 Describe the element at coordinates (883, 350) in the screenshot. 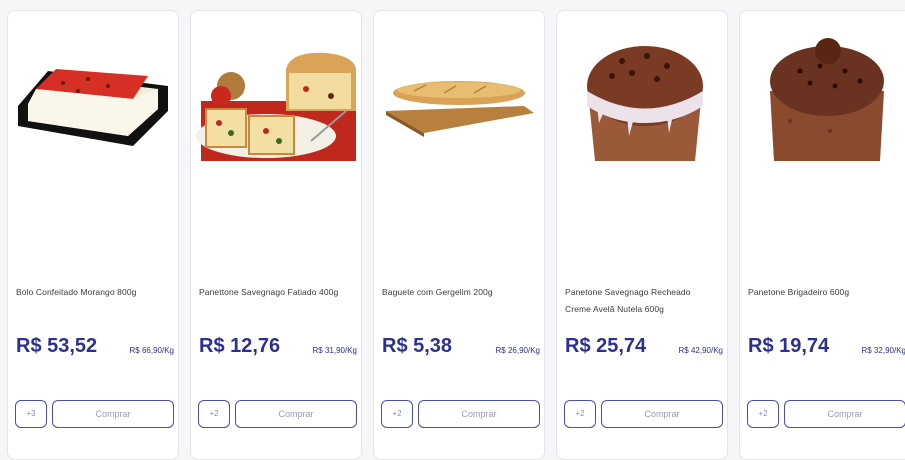

I see `price-per-kg: R$ 32,90/Kg` at that location.